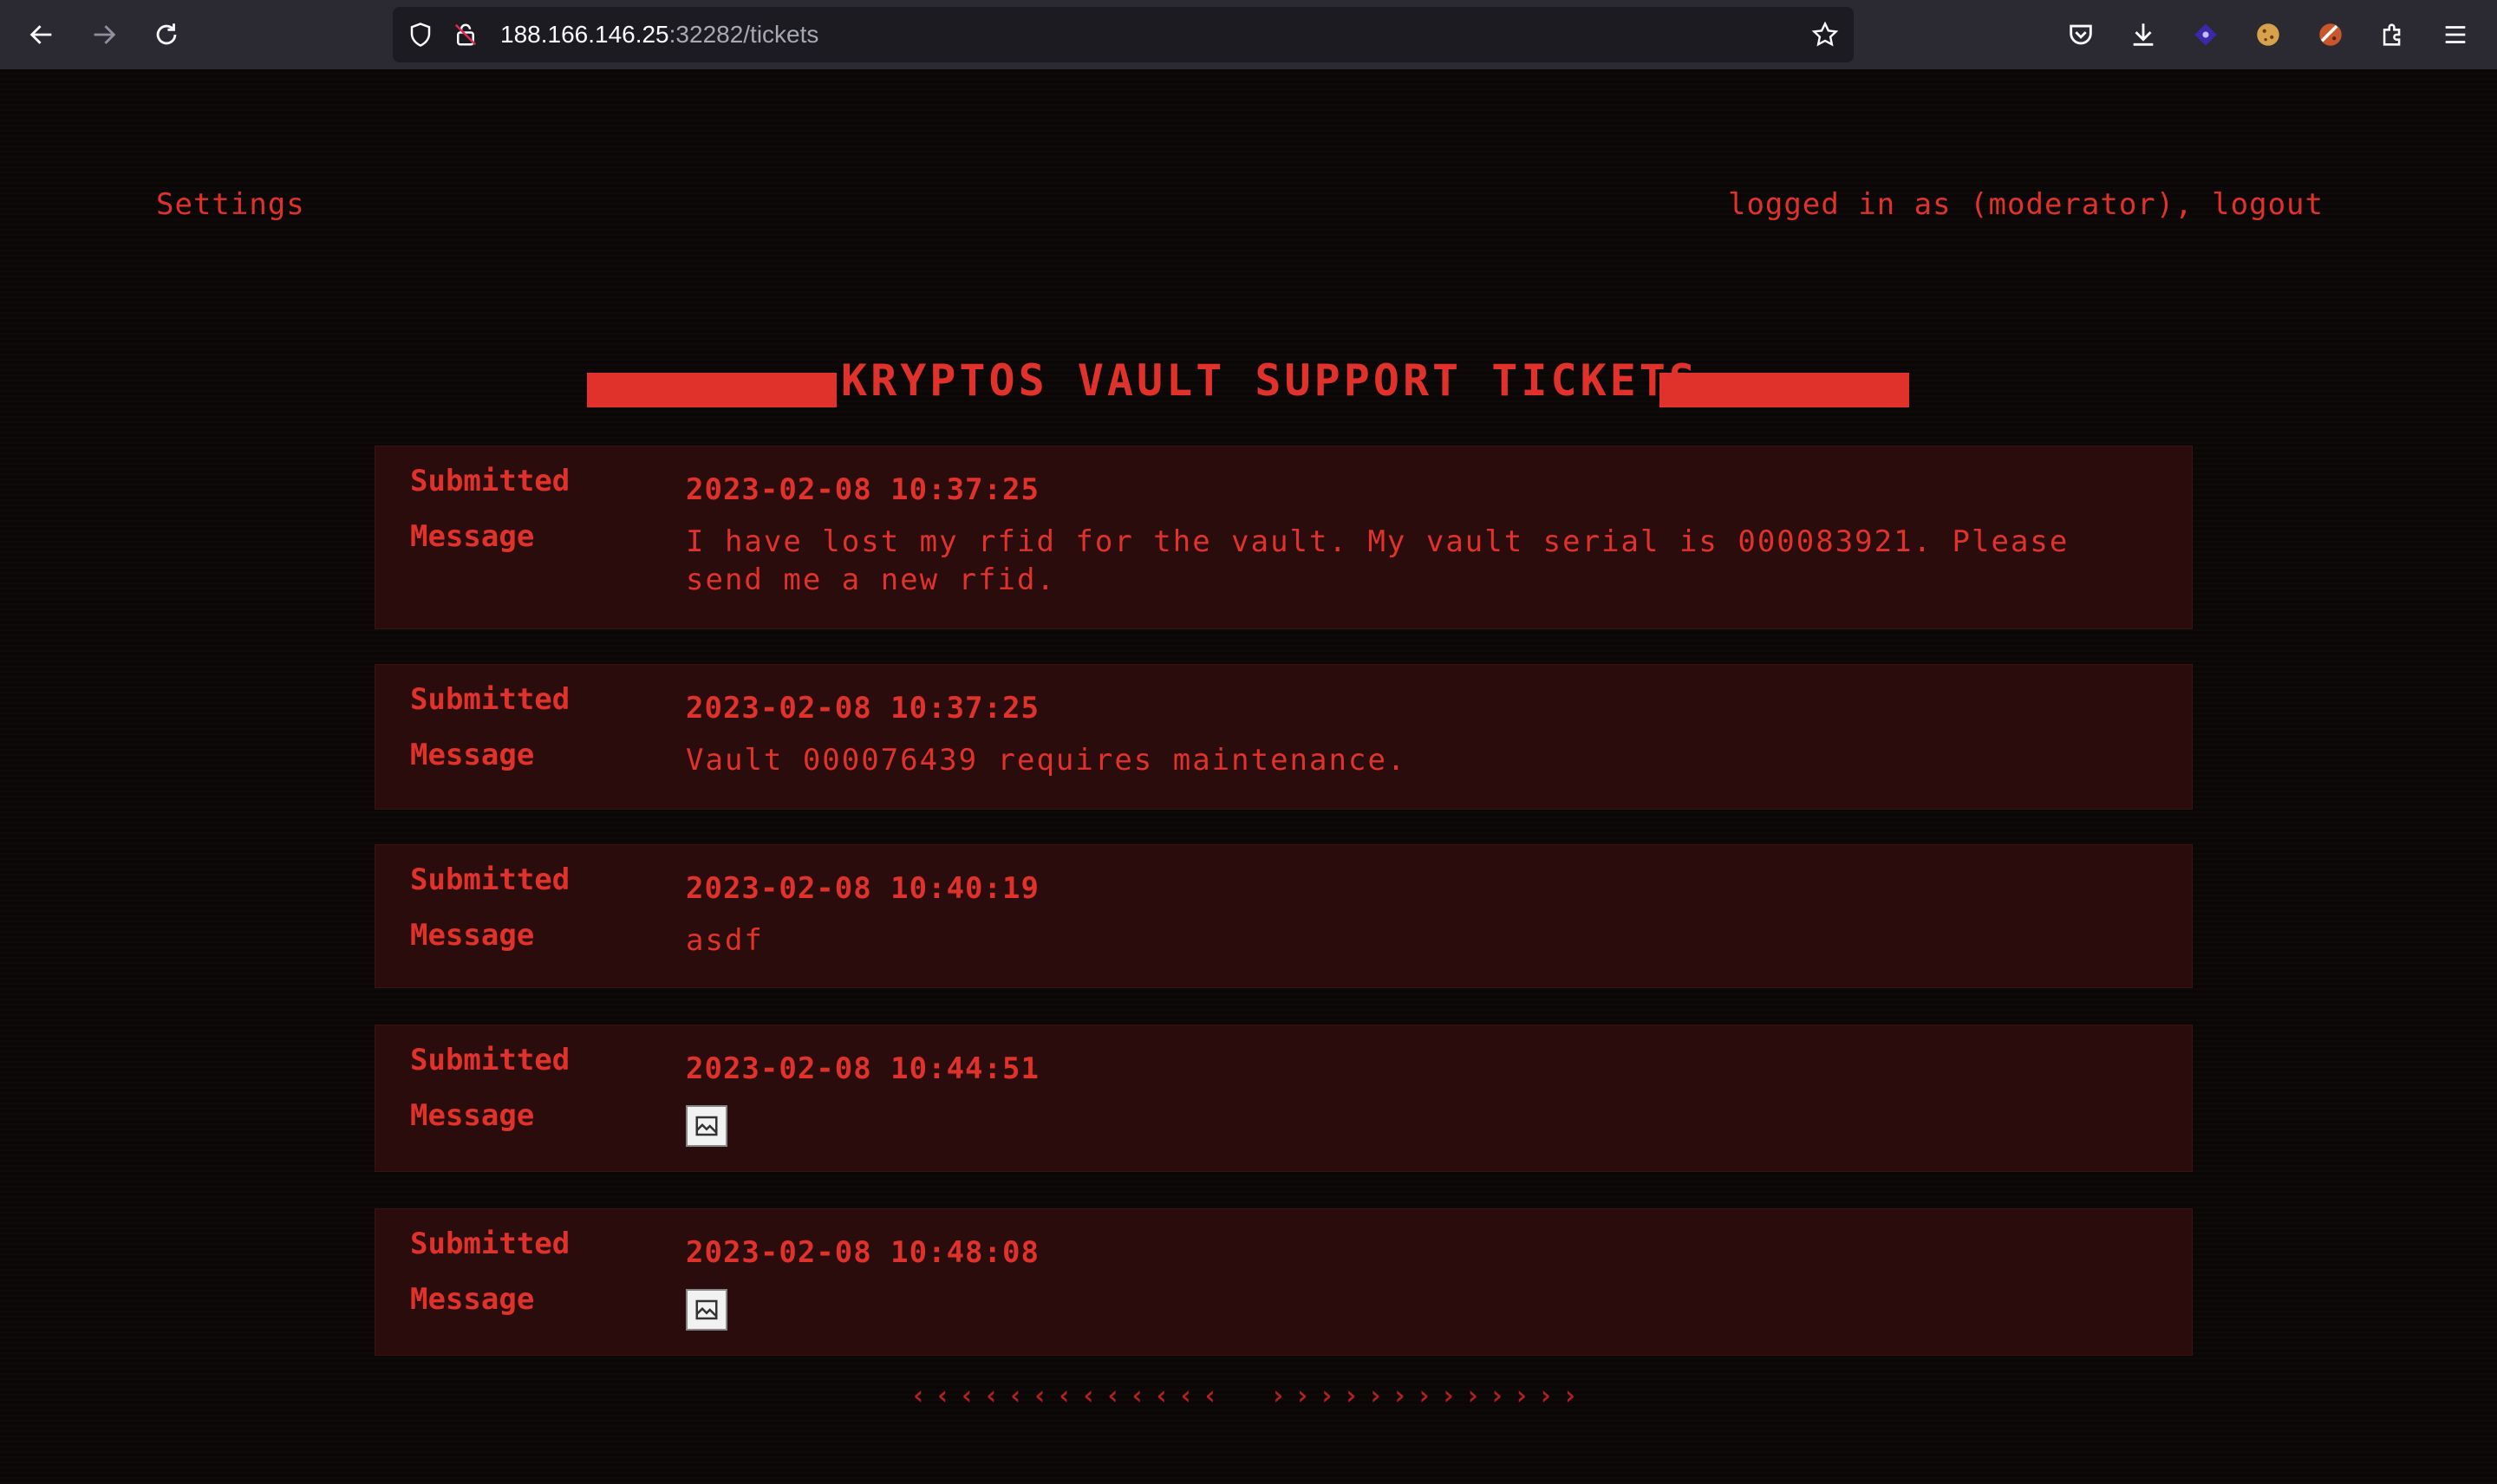 This screenshot has width=2497, height=1484. What do you see at coordinates (863, 888) in the screenshot?
I see `submitted-timestamp: 2023-02-08 10:40:19` at bounding box center [863, 888].